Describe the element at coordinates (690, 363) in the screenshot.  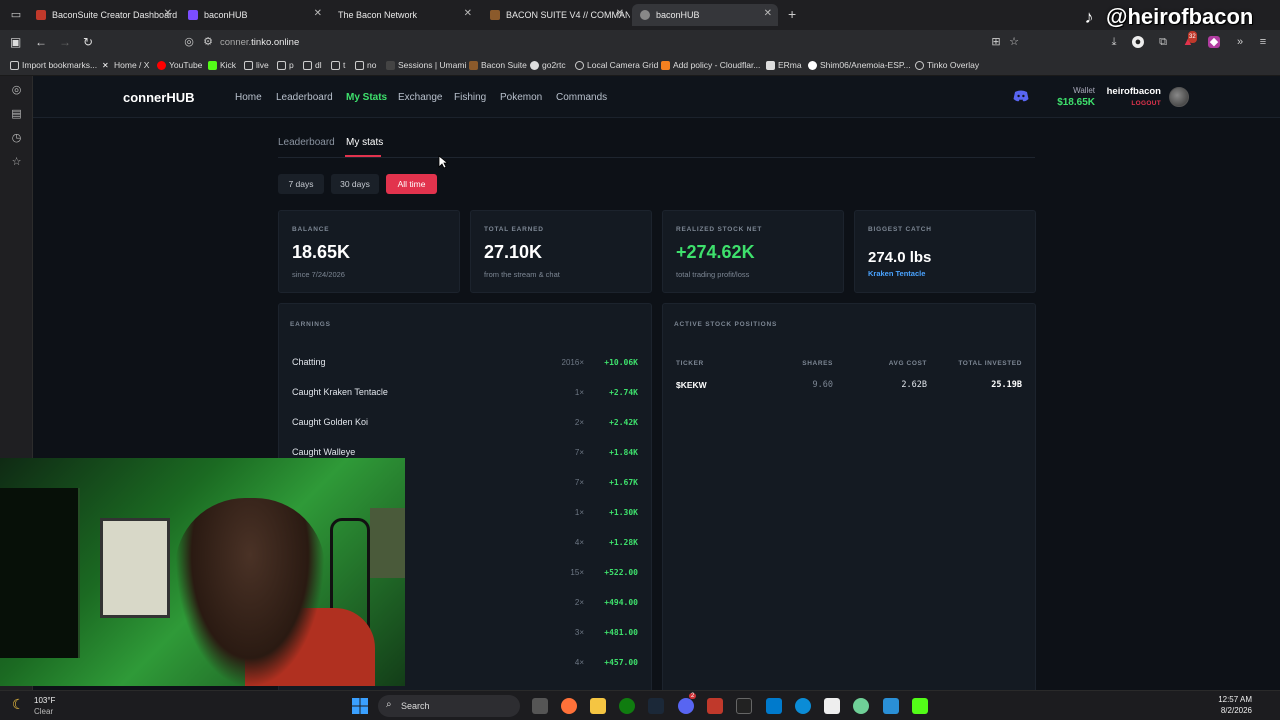
I see `column-header-ticker: TICKER` at that location.